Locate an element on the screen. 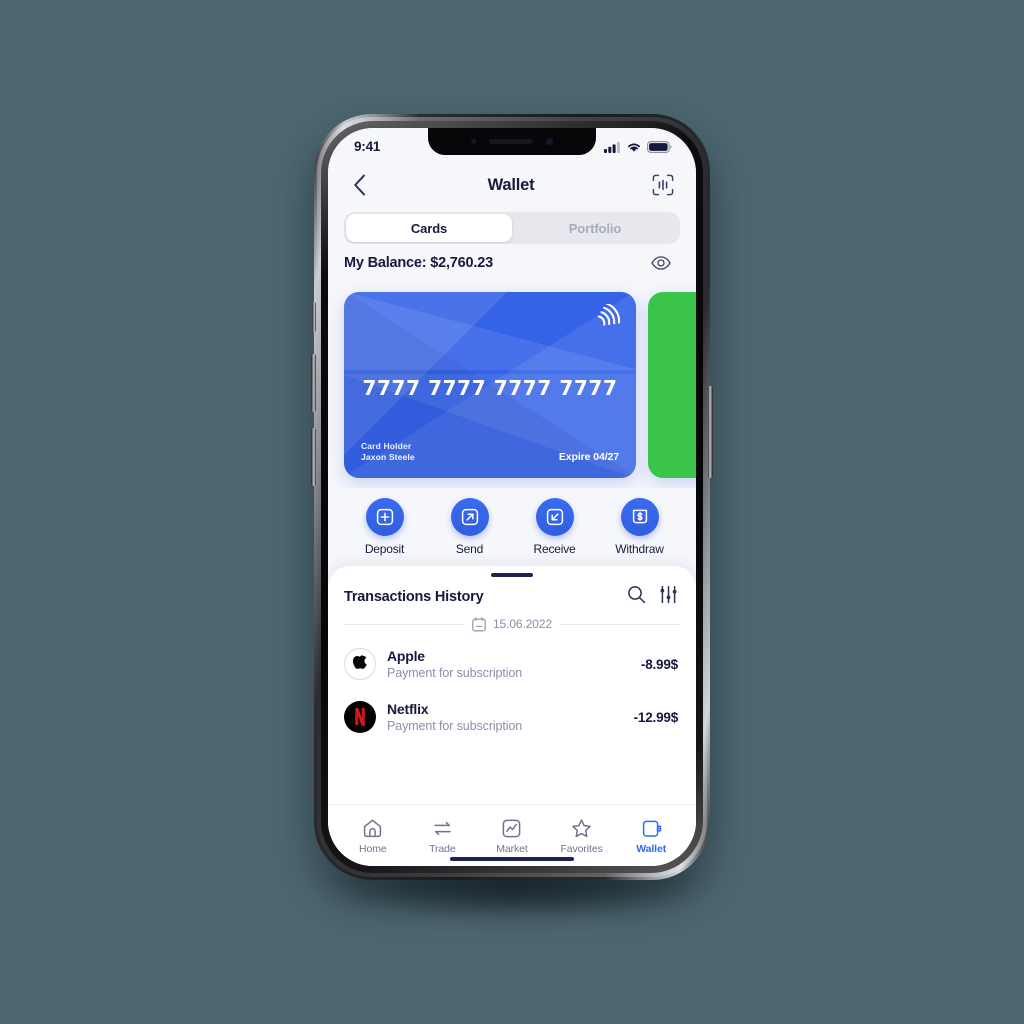  plus-square-icon is located at coordinates (384, 517).